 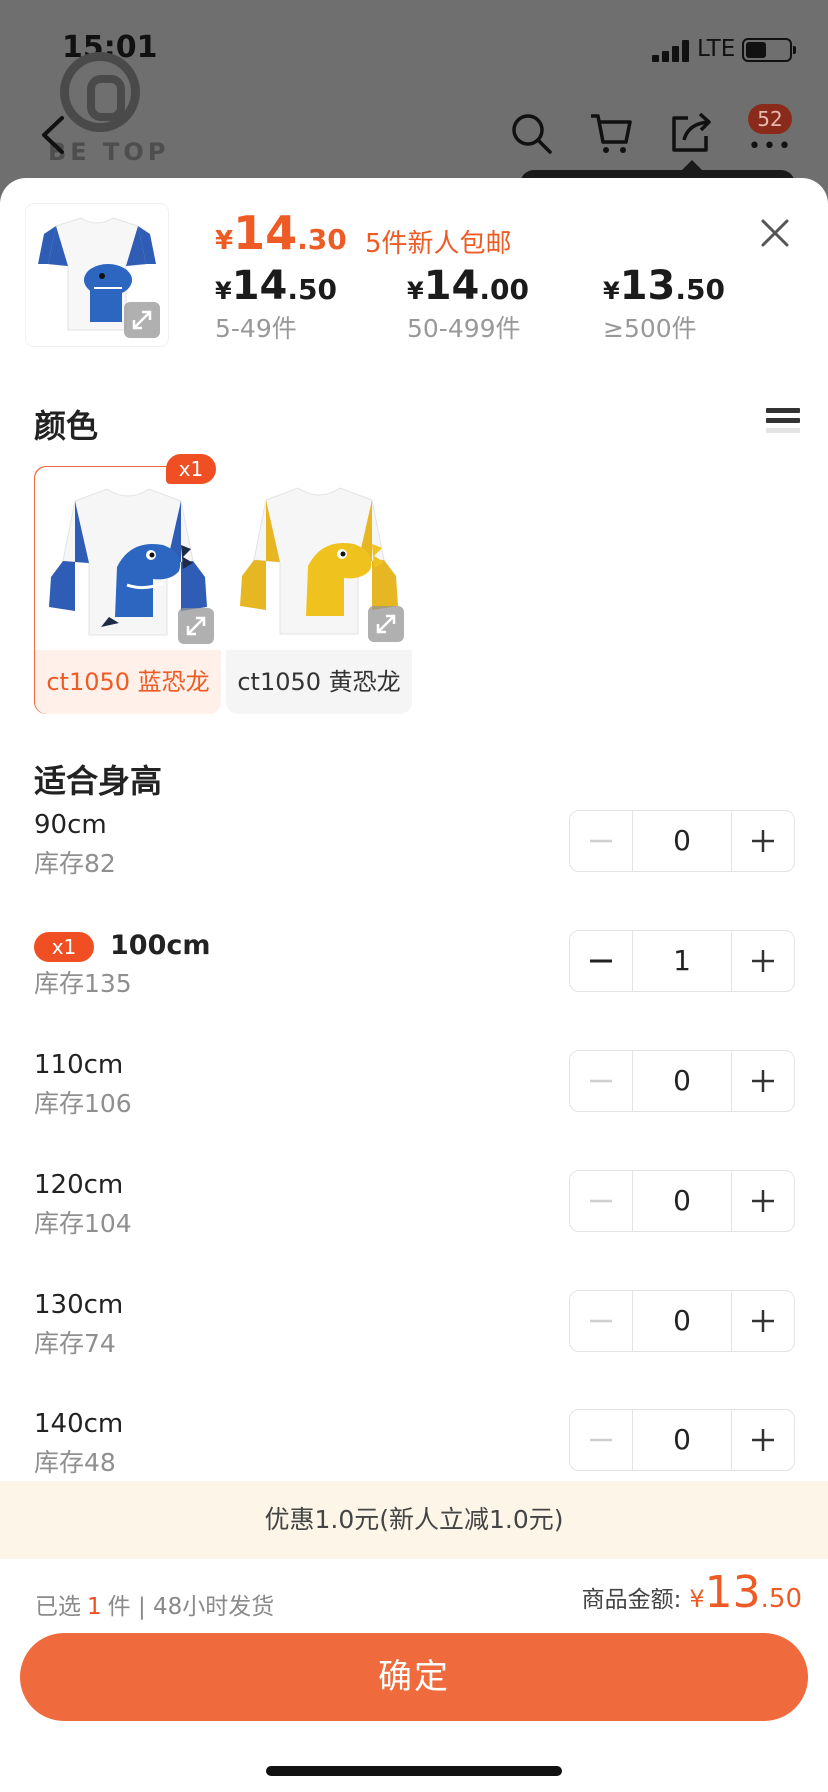 I want to click on discount-banner: 优惠1.0元(新人立减1.0元), so click(x=414, y=1520).